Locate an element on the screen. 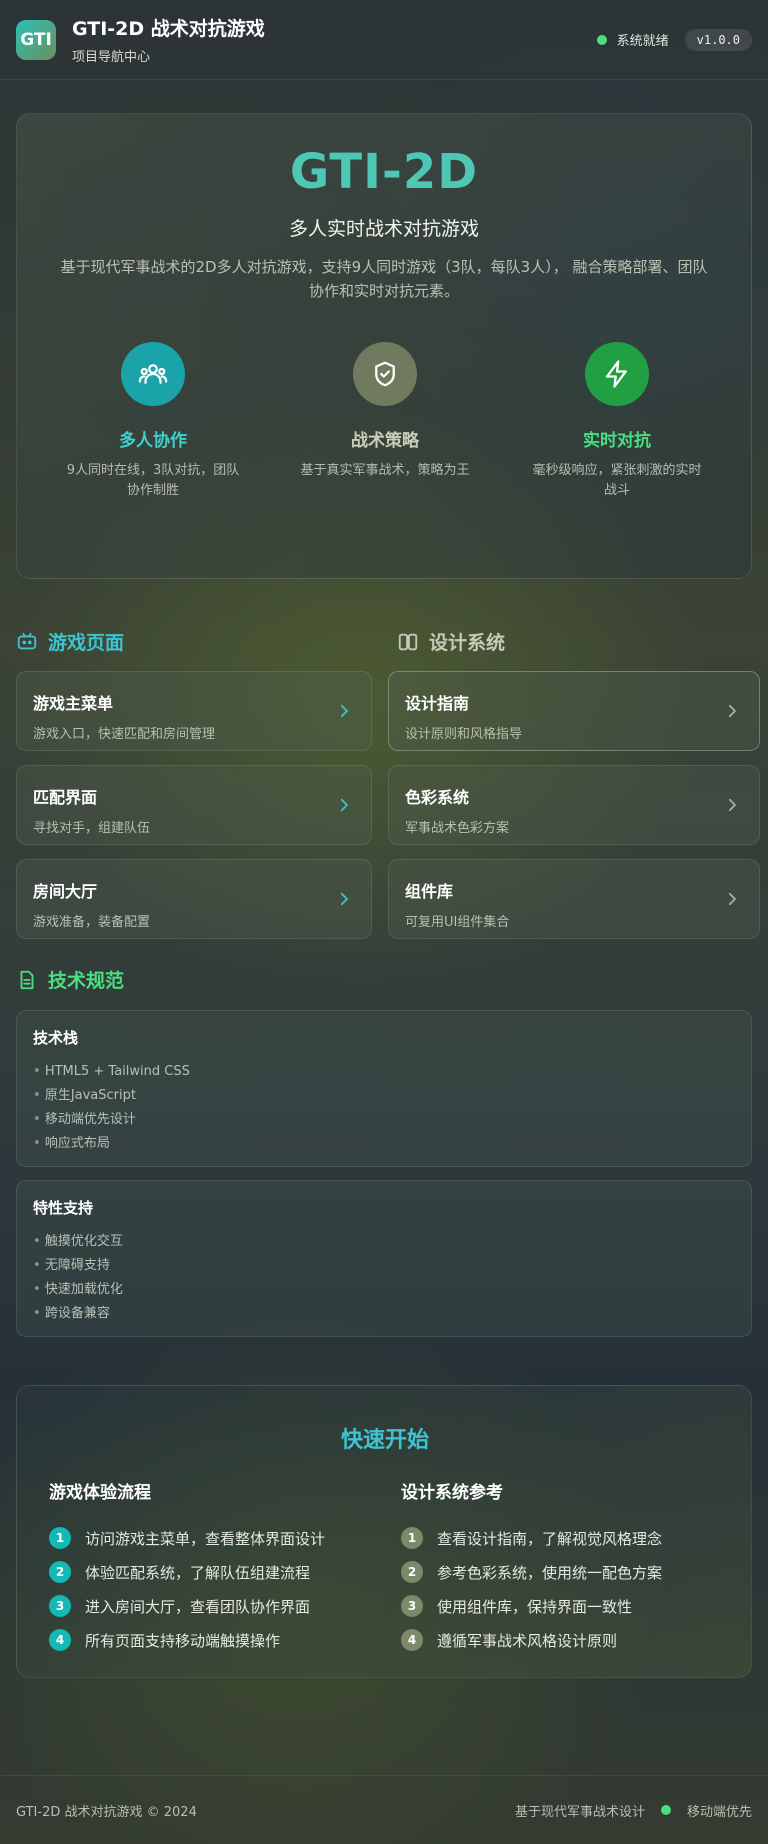 This screenshot has width=768, height=1844. feature-title: 实时对抗 is located at coordinates (617, 441).